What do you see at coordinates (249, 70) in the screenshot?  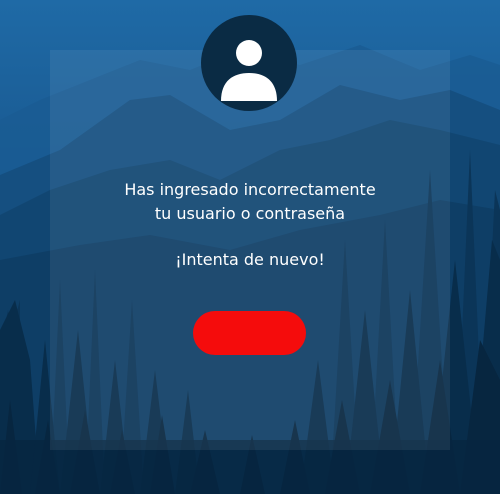 I see `user-silhouette-icon` at bounding box center [249, 70].